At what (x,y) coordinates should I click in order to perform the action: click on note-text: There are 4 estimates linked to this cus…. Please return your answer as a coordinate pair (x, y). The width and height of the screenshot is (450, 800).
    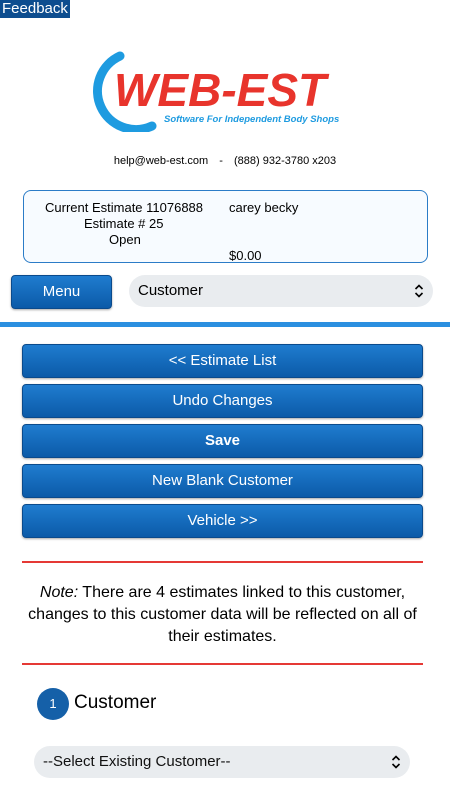
    Looking at the image, I should click on (222, 614).